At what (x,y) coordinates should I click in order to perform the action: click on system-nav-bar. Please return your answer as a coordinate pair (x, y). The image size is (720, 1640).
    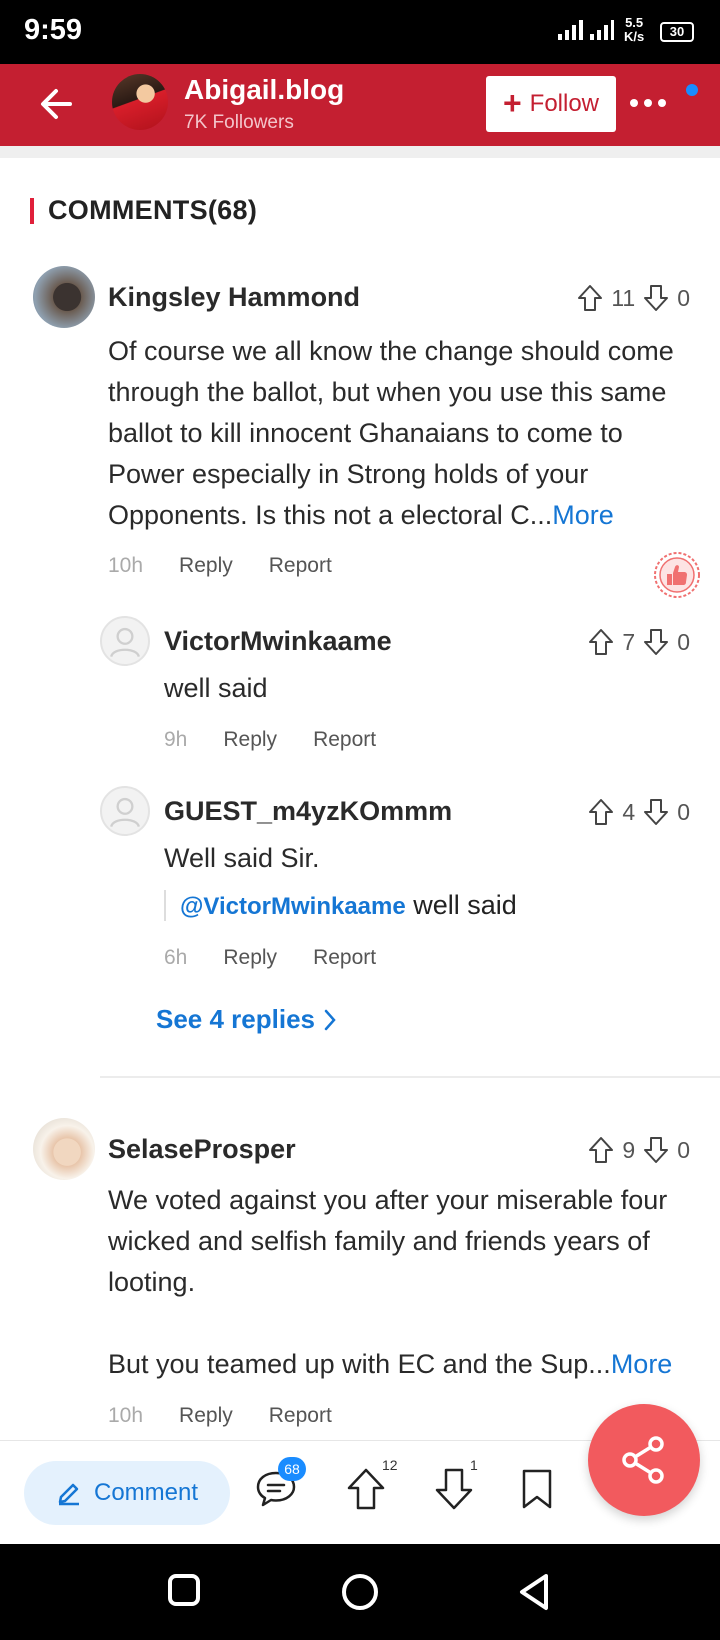
    Looking at the image, I should click on (360, 1592).